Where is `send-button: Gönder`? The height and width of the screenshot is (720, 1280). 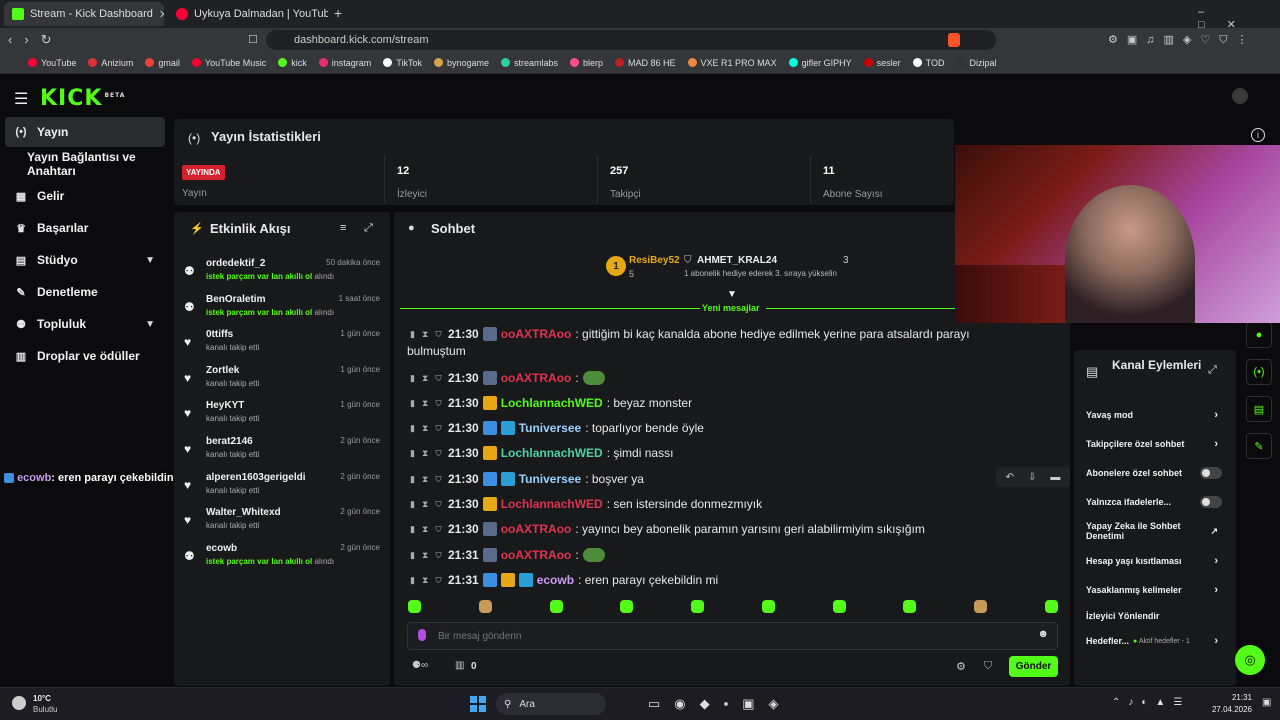
send-button: Gönder is located at coordinates (1033, 666).